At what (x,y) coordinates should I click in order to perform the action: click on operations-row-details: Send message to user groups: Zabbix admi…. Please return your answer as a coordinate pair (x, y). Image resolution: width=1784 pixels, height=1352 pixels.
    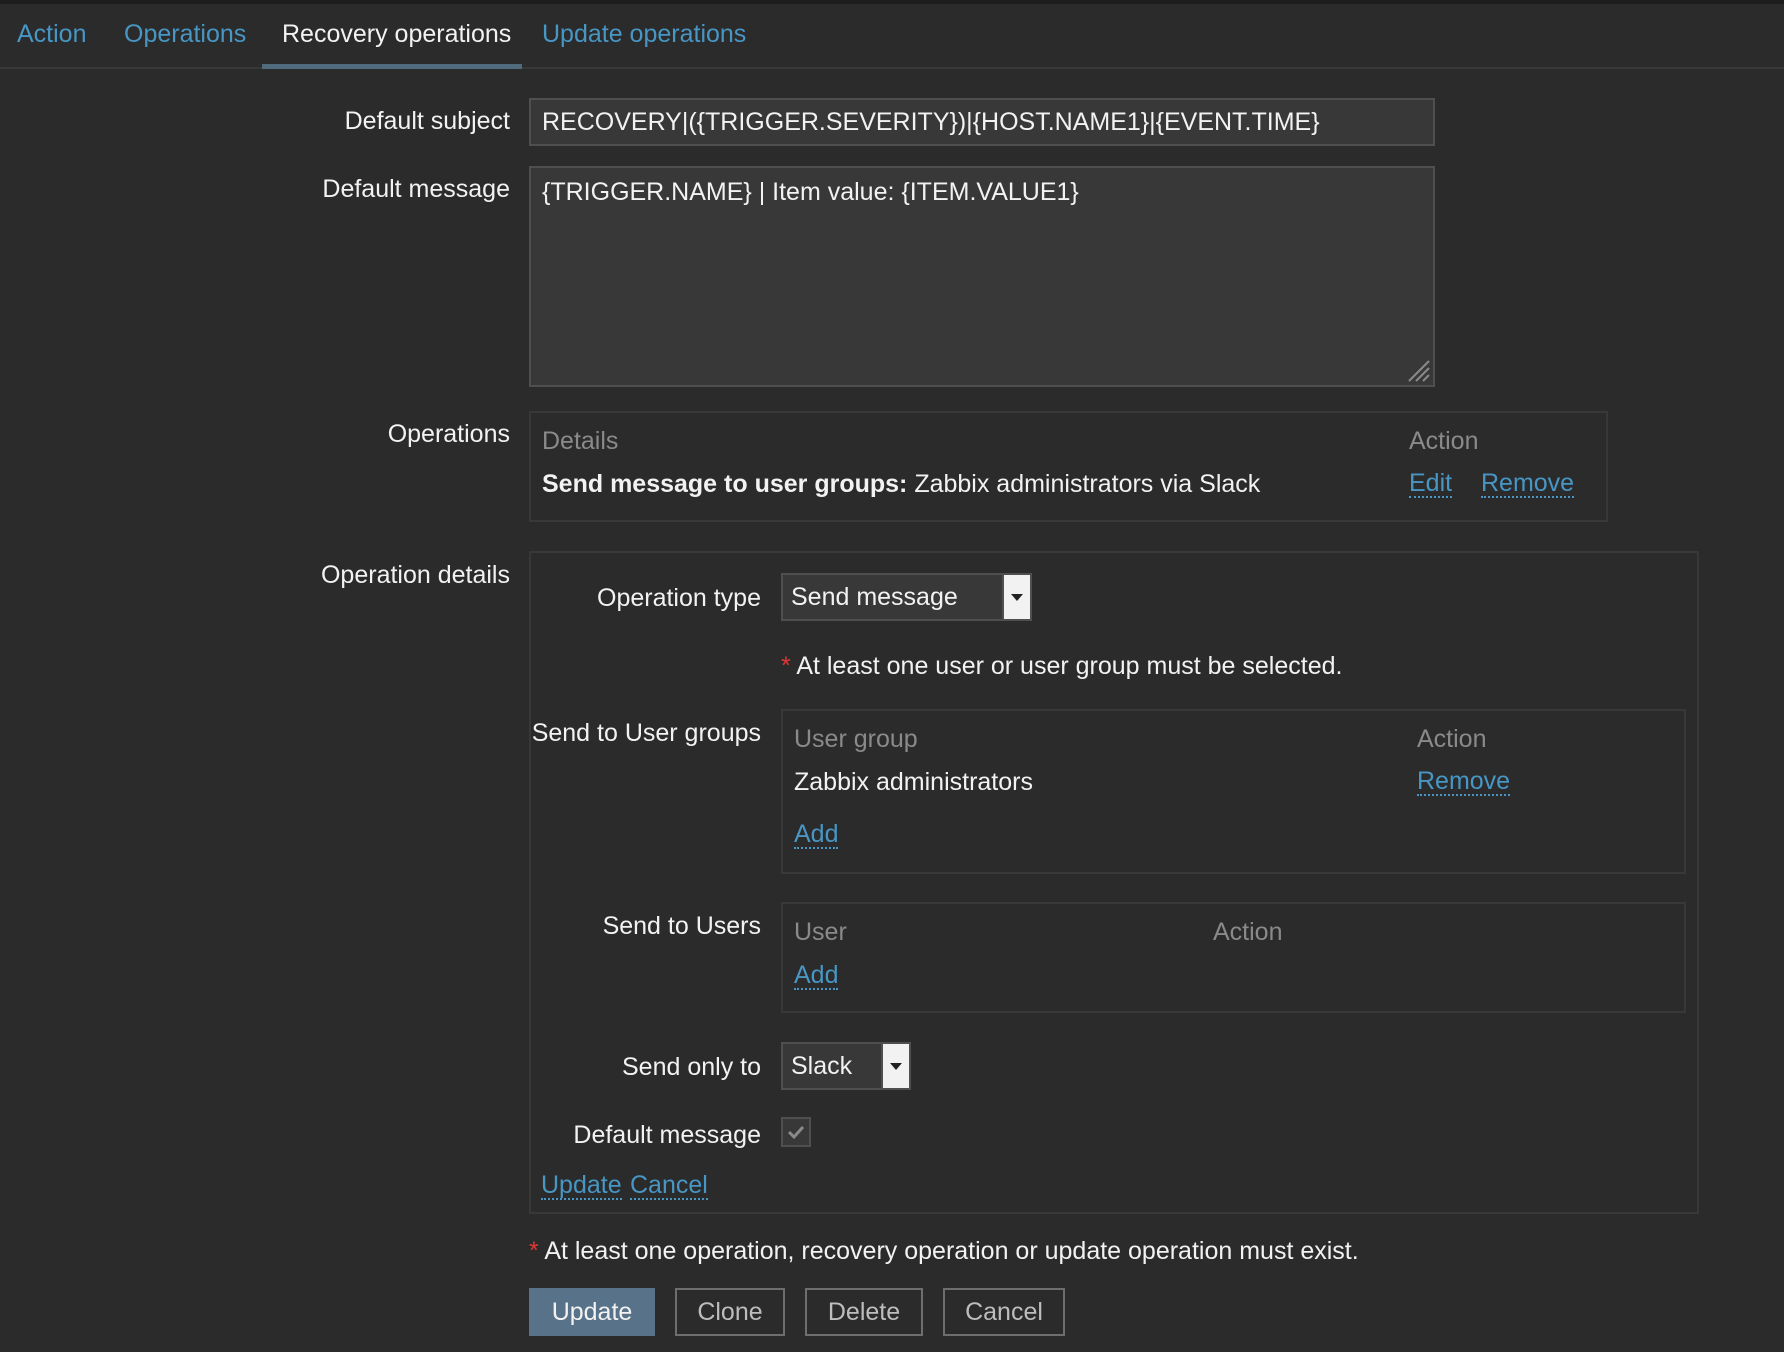
    Looking at the image, I should click on (901, 484).